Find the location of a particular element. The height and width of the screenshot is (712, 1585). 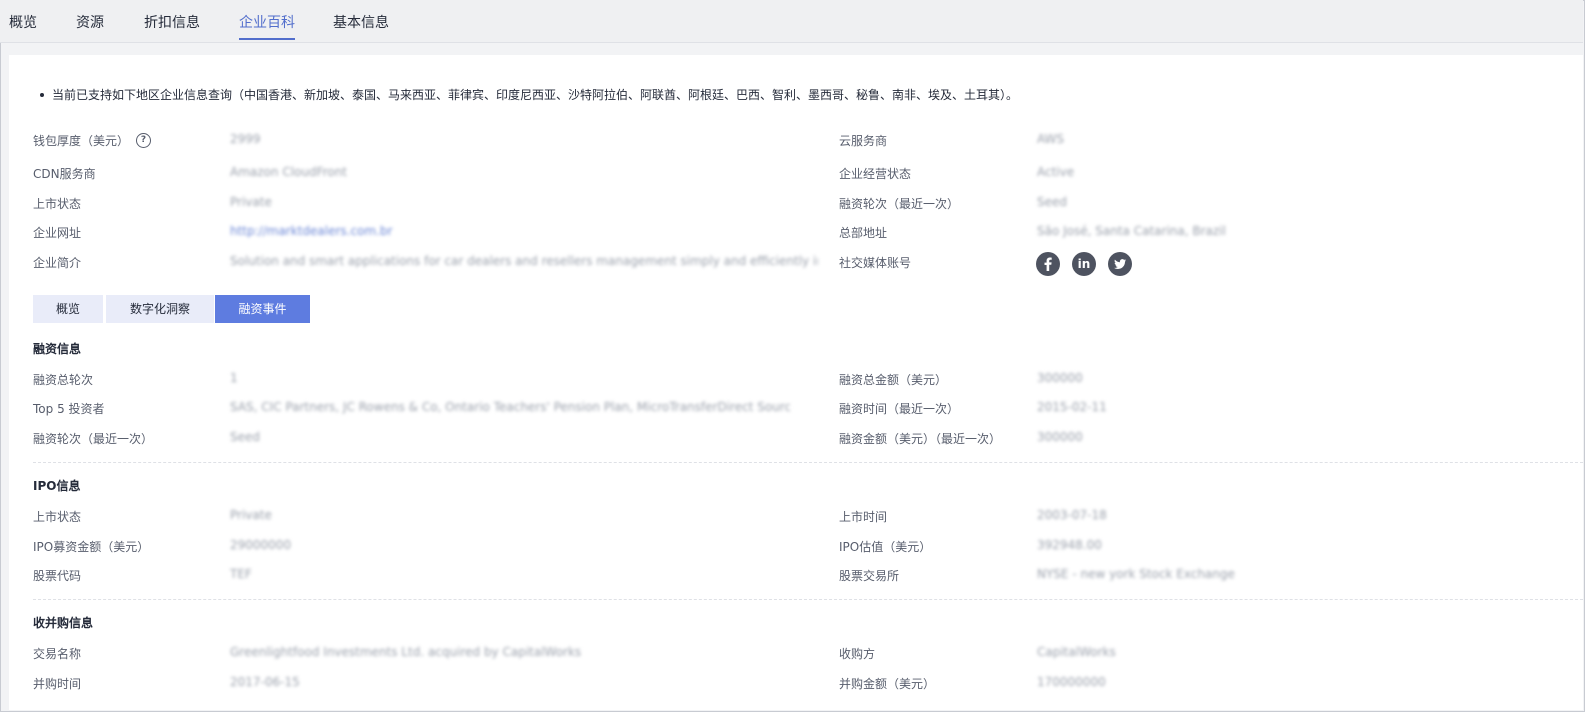

top-investors-label: Top 5 投资者 is located at coordinates (69, 409).